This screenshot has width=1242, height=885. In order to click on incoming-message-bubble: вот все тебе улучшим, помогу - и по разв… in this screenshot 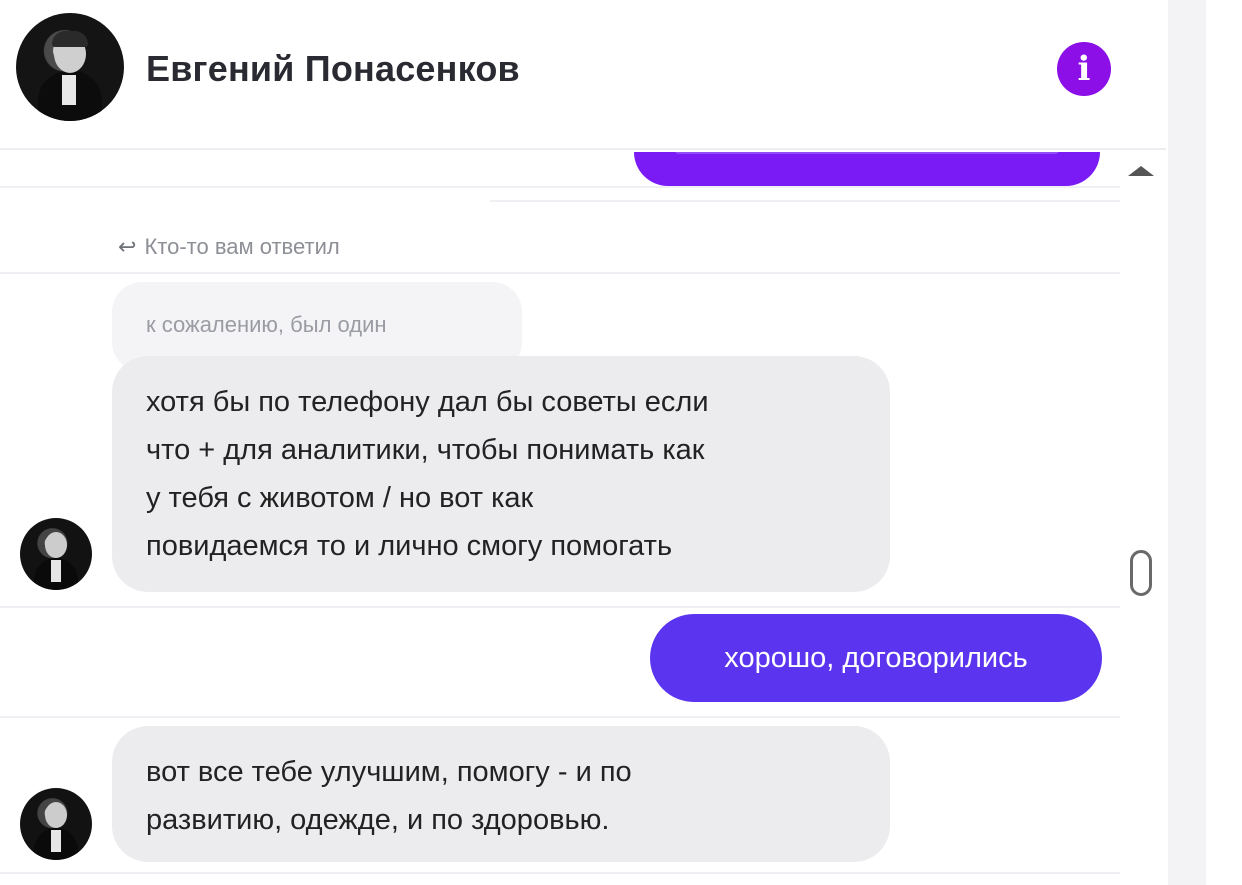, I will do `click(501, 794)`.